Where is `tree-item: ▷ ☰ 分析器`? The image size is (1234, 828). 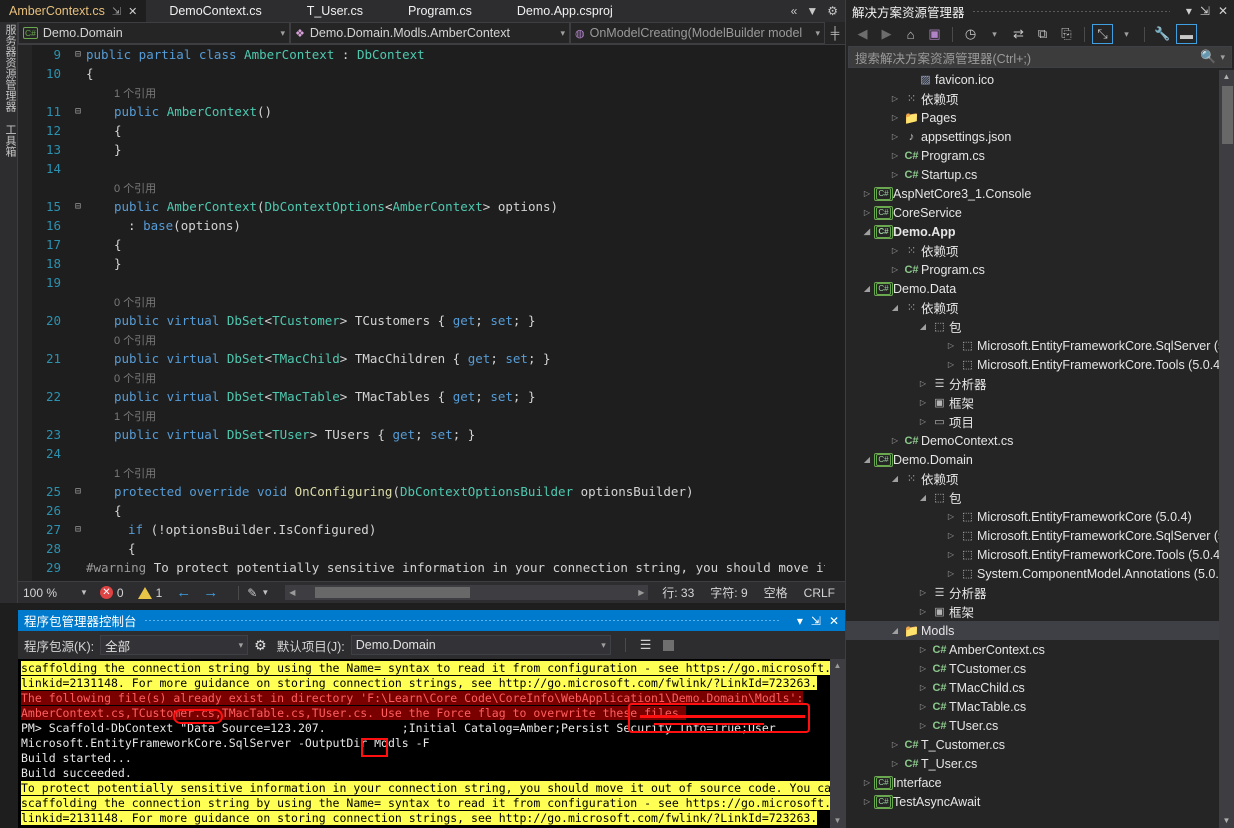
tree-item: ▷ ☰ 分析器 is located at coordinates (1032, 592).